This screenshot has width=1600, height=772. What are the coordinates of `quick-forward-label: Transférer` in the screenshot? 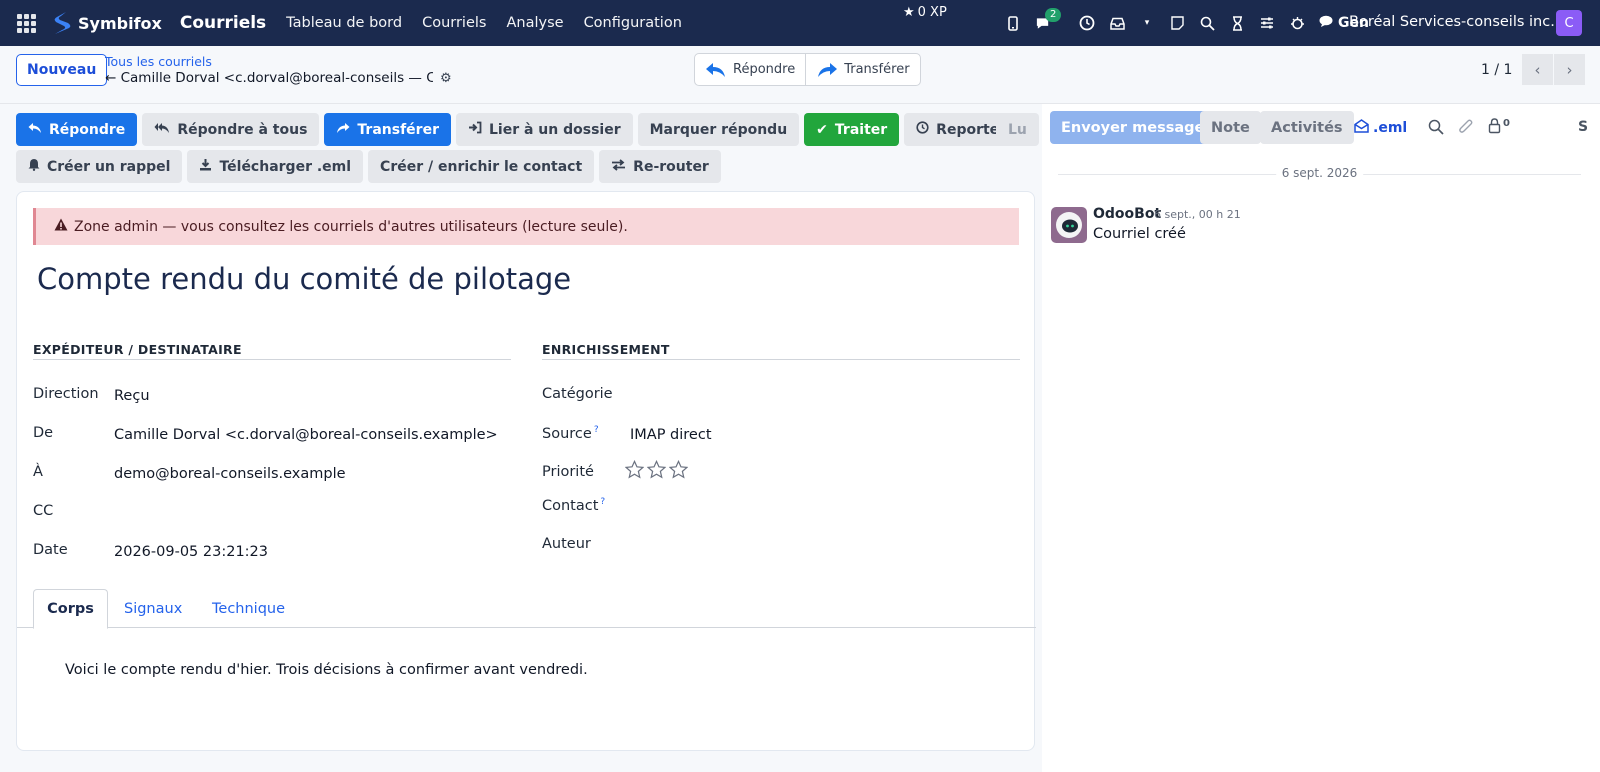 It's located at (877, 69).